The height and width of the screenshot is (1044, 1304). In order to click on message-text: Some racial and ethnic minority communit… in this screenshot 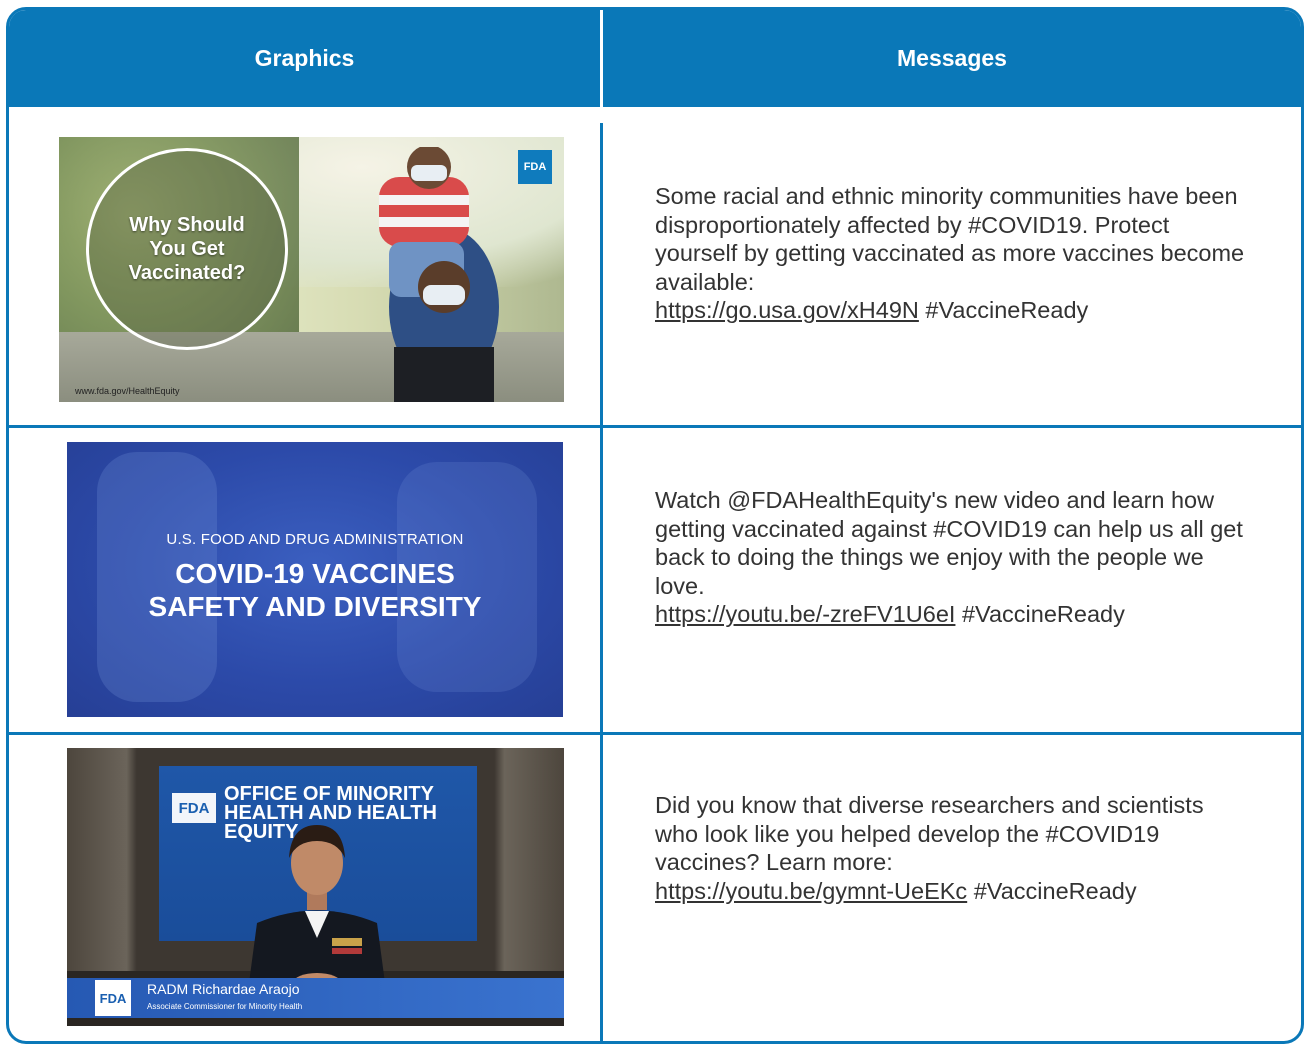, I will do `click(950, 253)`.